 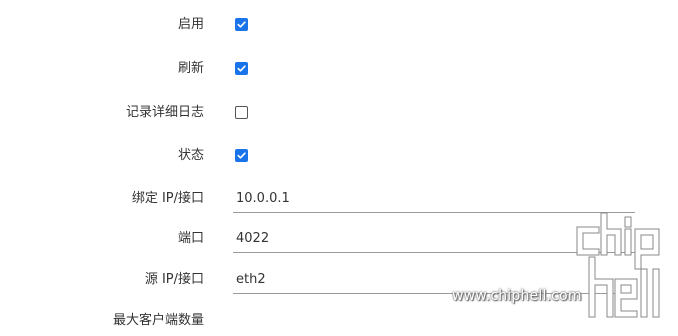 What do you see at coordinates (174, 279) in the screenshot?
I see `source-ip-label: 源 IP/接口` at bounding box center [174, 279].